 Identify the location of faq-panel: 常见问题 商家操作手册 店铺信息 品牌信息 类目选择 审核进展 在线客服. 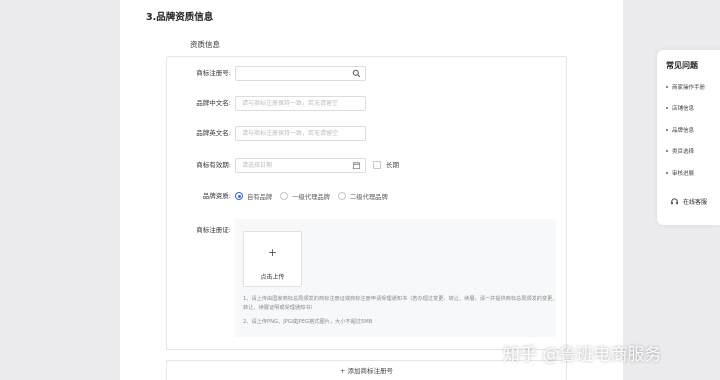
(688, 137).